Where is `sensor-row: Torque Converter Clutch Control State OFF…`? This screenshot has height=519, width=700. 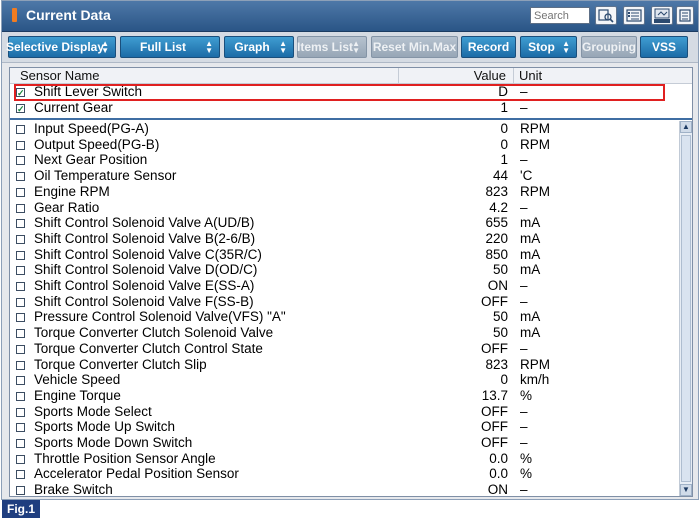 sensor-row: Torque Converter Clutch Control State OFF… is located at coordinates (345, 349).